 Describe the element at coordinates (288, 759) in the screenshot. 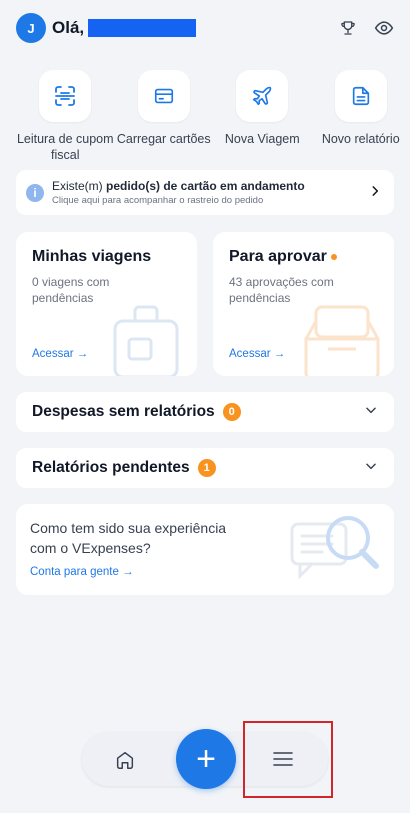

I see `highlight-box` at that location.